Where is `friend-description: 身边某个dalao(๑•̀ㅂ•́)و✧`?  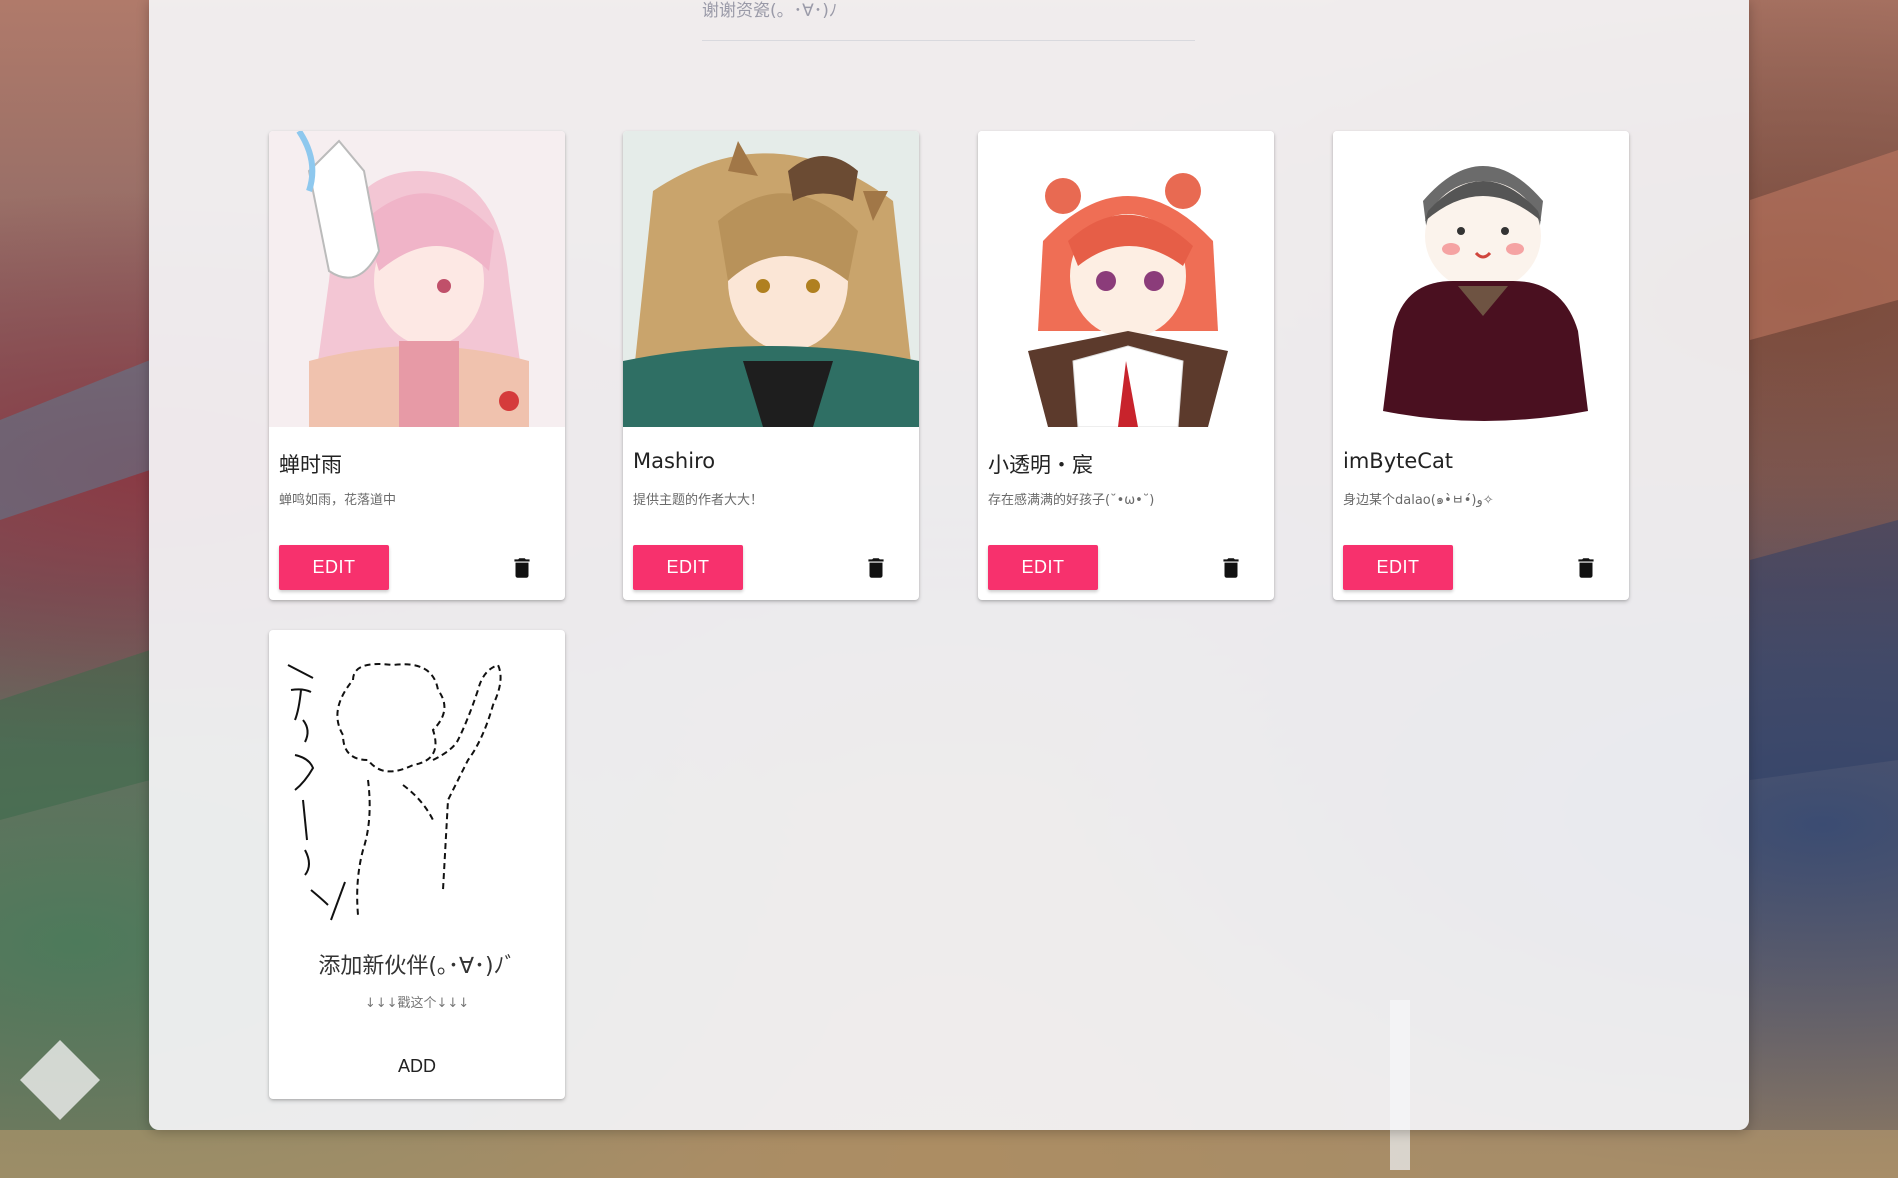
friend-description: 身边某个dalao(๑•̀ㅂ•́)و✧ is located at coordinates (1418, 500).